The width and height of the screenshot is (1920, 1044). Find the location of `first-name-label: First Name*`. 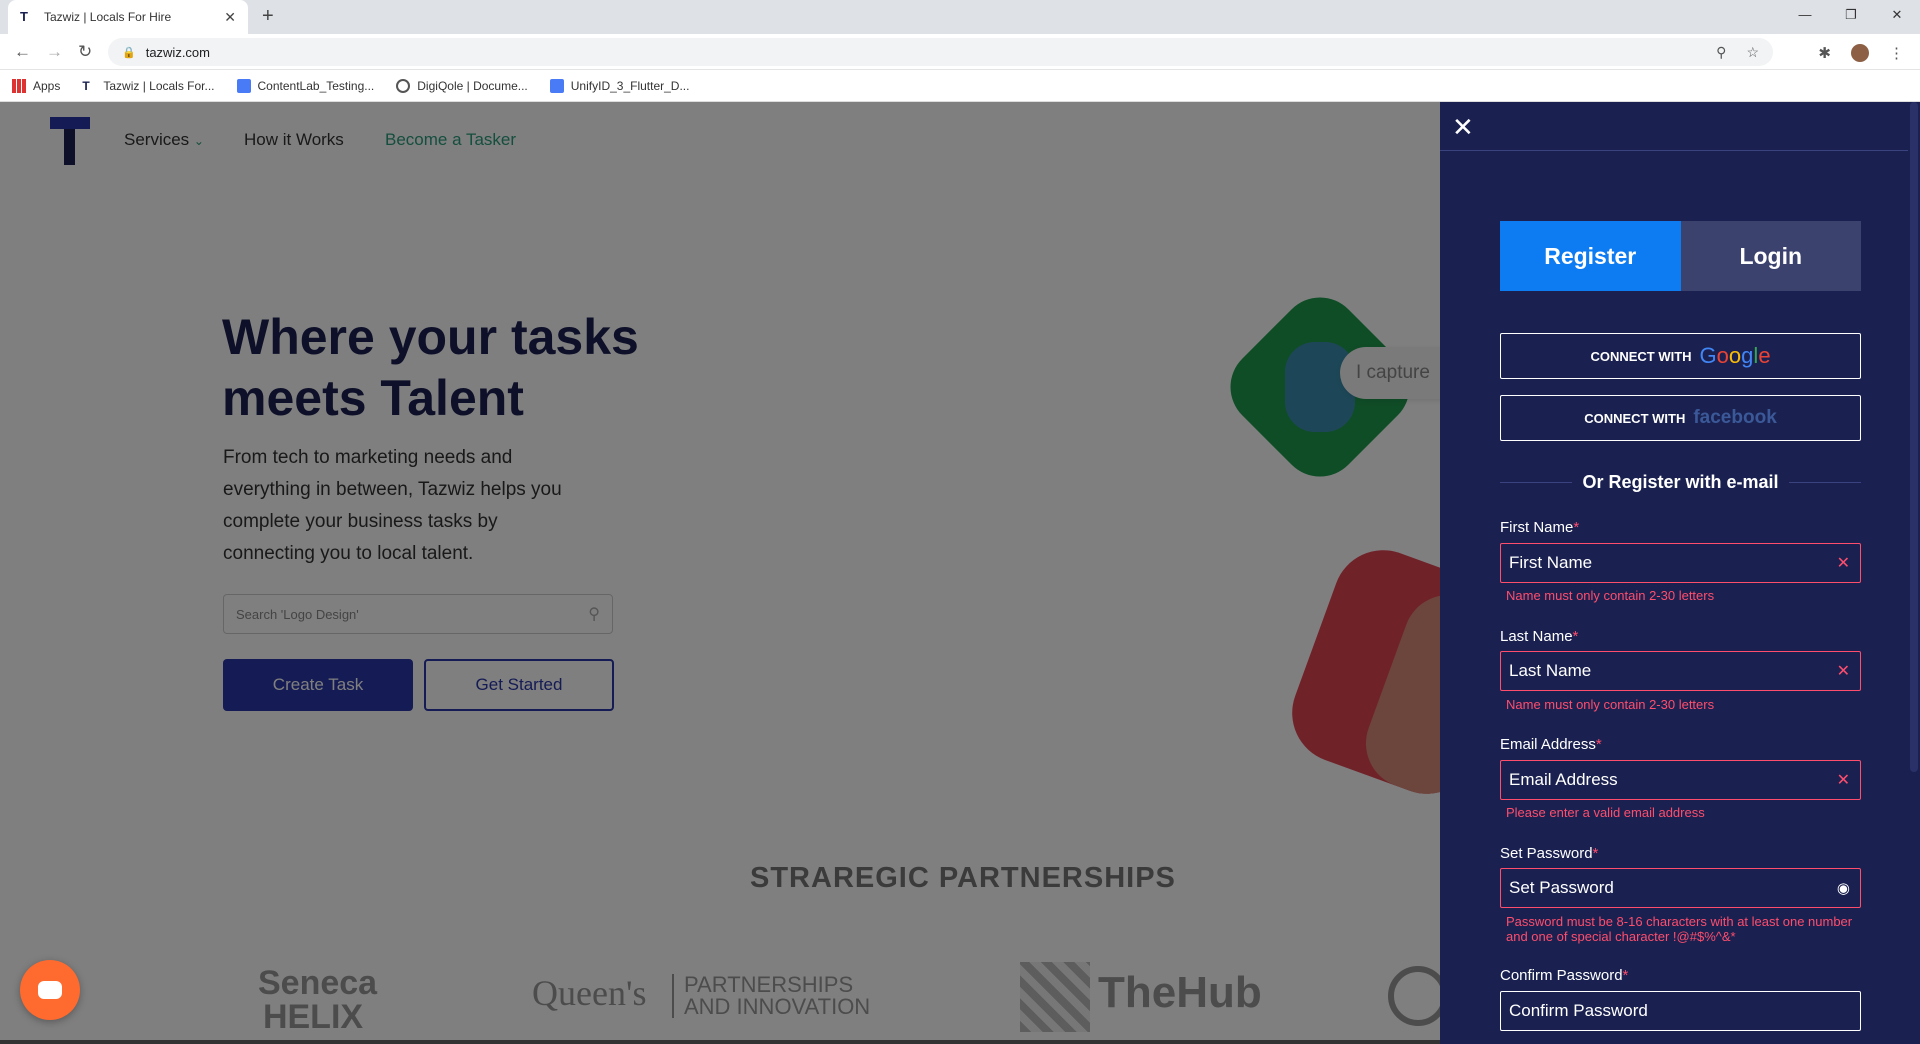

first-name-label: First Name* is located at coordinates (1540, 527).